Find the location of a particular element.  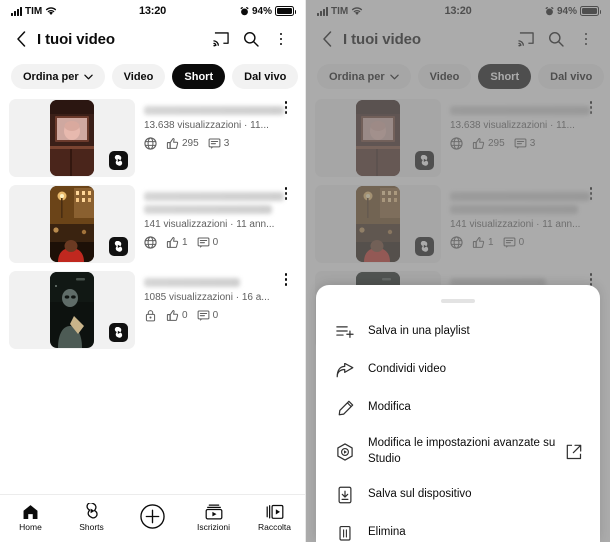

nav-item-create is located at coordinates (153, 517).